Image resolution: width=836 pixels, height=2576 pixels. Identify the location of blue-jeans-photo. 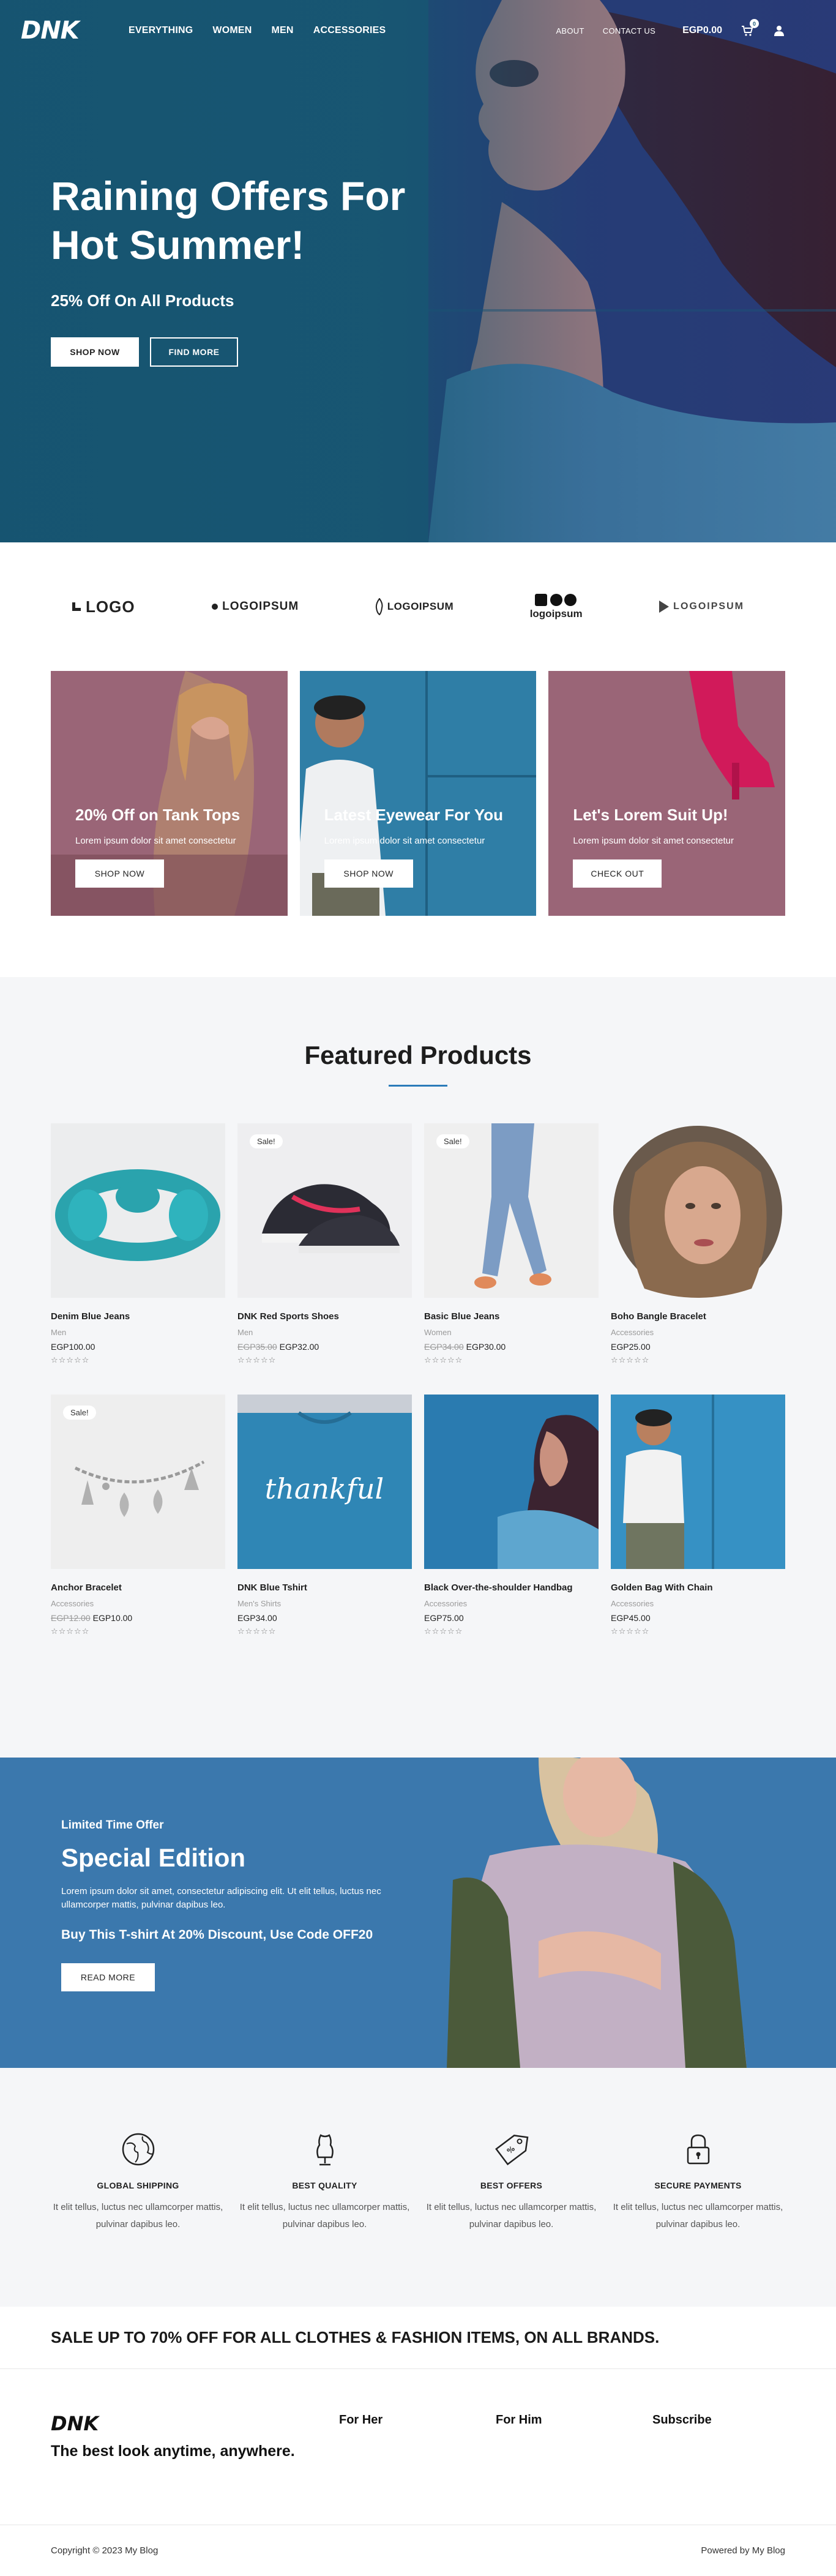
(511, 1211).